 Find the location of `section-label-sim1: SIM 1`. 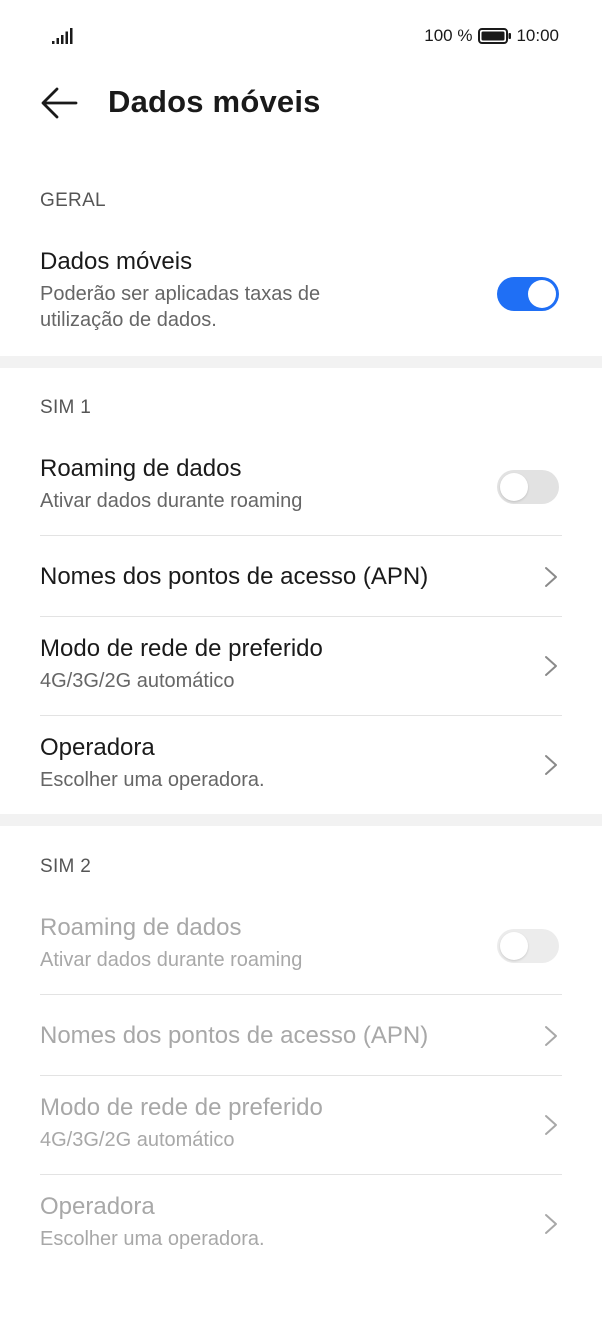

section-label-sim1: SIM 1 is located at coordinates (66, 407).